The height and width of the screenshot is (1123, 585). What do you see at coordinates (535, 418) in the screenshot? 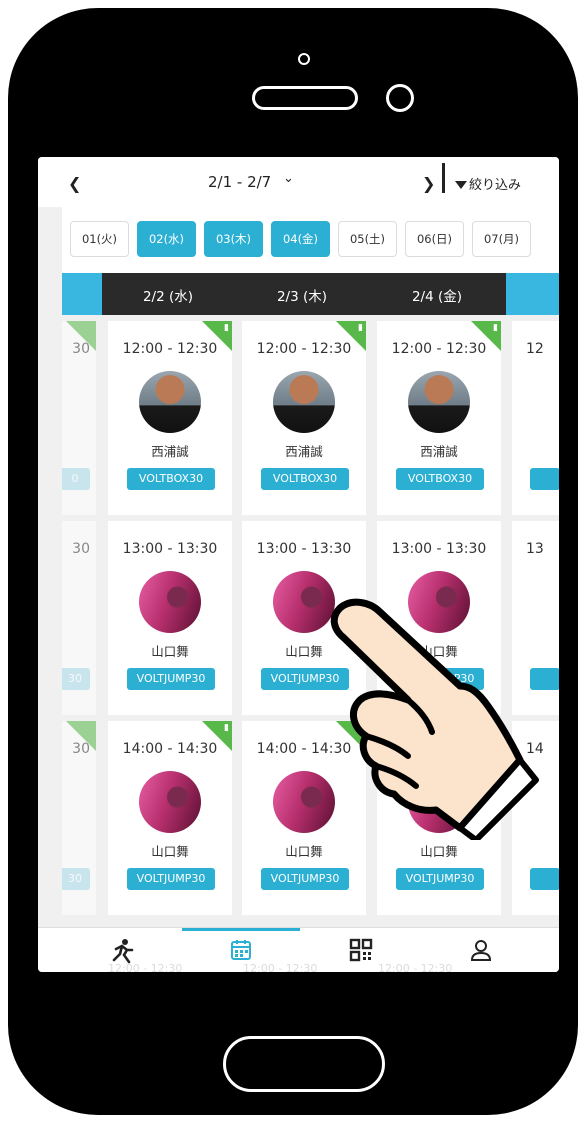
I see `lesson-card-edge: 12` at bounding box center [535, 418].